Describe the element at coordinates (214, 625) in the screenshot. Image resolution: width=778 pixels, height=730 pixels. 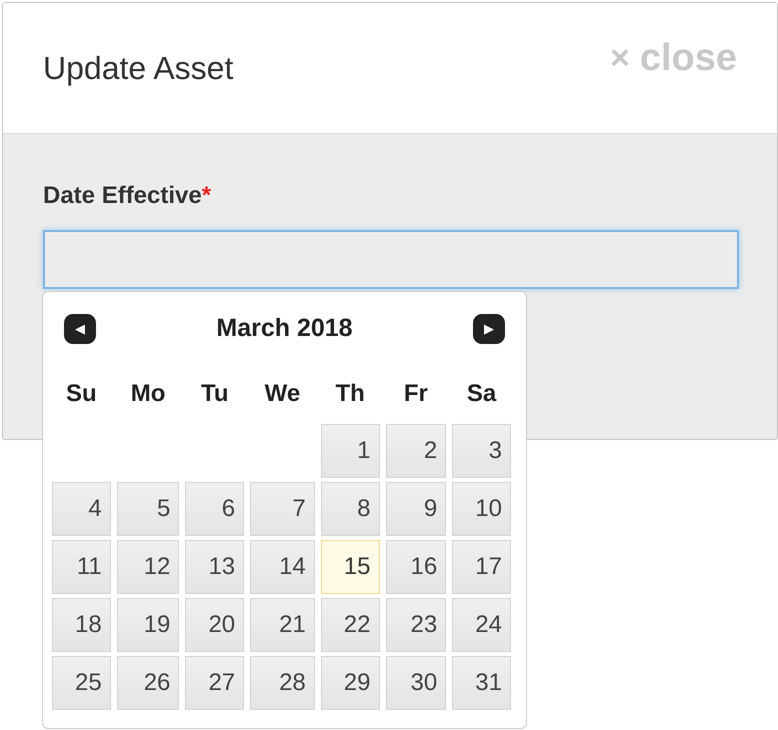
I see `day-button: 20` at that location.